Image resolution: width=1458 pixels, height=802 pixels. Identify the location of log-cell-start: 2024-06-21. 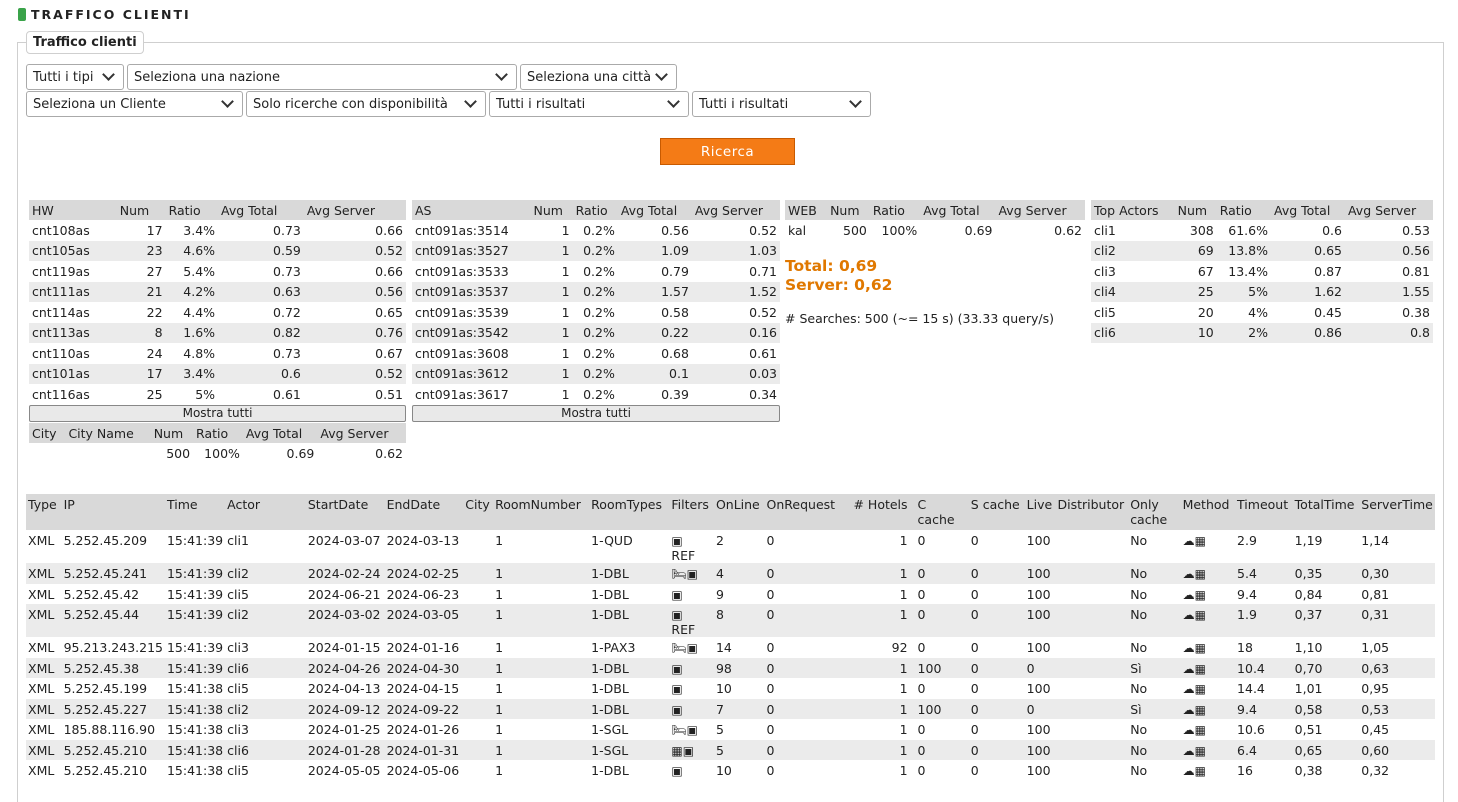
(344, 594).